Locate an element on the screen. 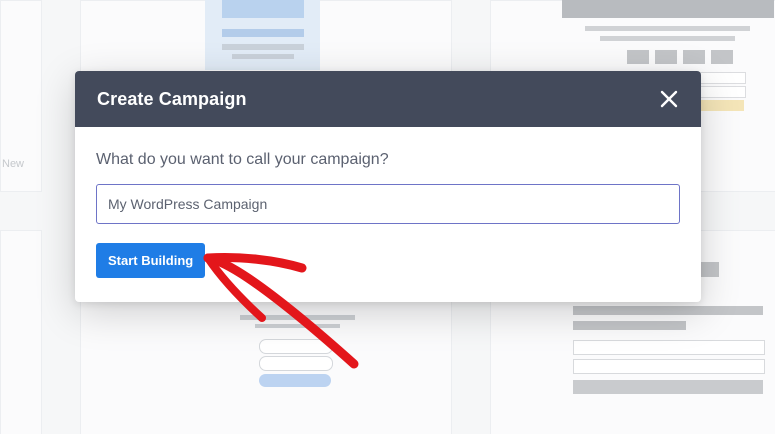 This screenshot has width=775, height=434. start-building-button: Start Building is located at coordinates (151, 260).